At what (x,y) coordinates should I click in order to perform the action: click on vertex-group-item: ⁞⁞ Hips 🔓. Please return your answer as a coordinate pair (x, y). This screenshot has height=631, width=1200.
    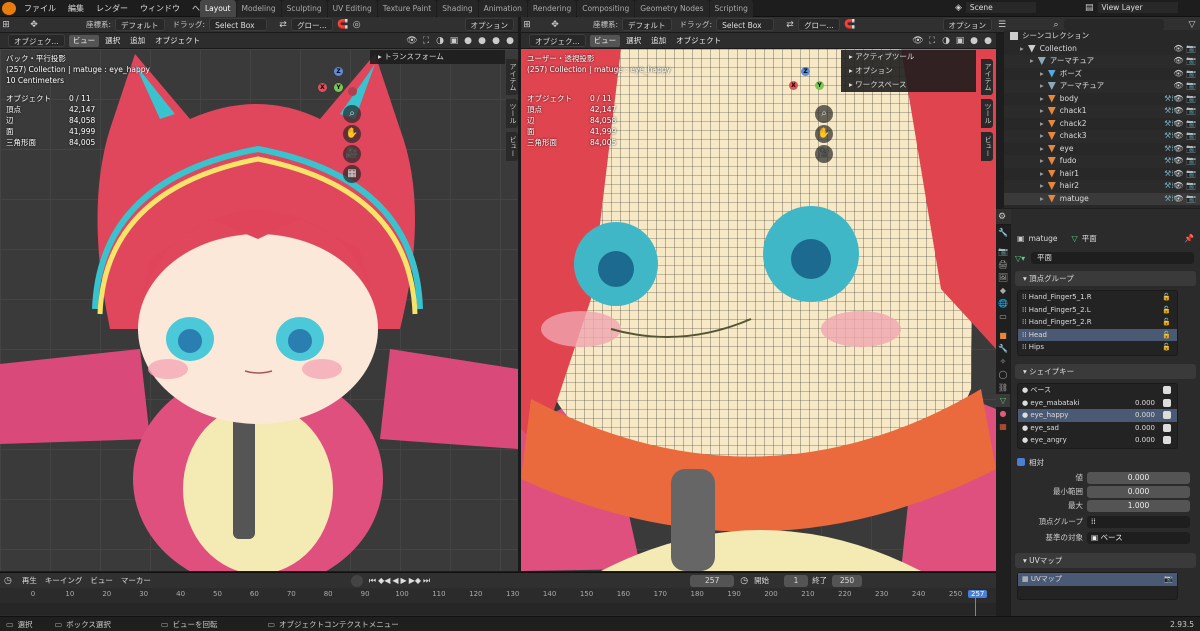
    Looking at the image, I should click on (1097, 347).